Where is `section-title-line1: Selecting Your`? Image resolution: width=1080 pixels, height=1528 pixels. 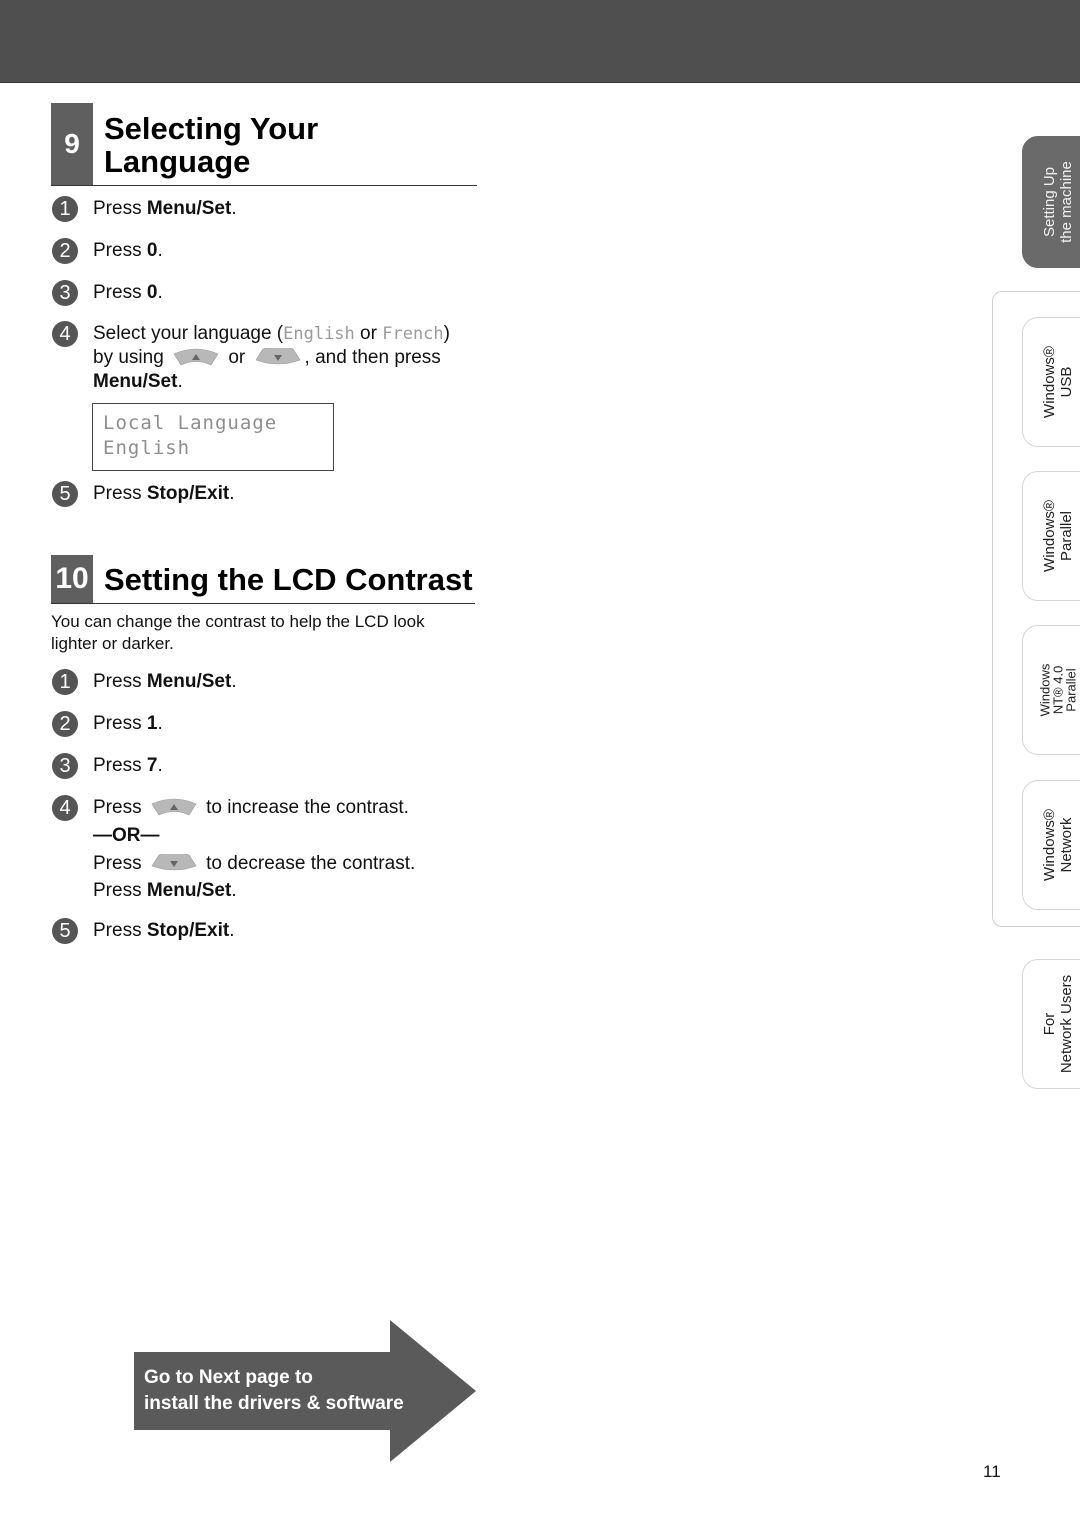 section-title-line1: Selecting Your is located at coordinates (211, 128).